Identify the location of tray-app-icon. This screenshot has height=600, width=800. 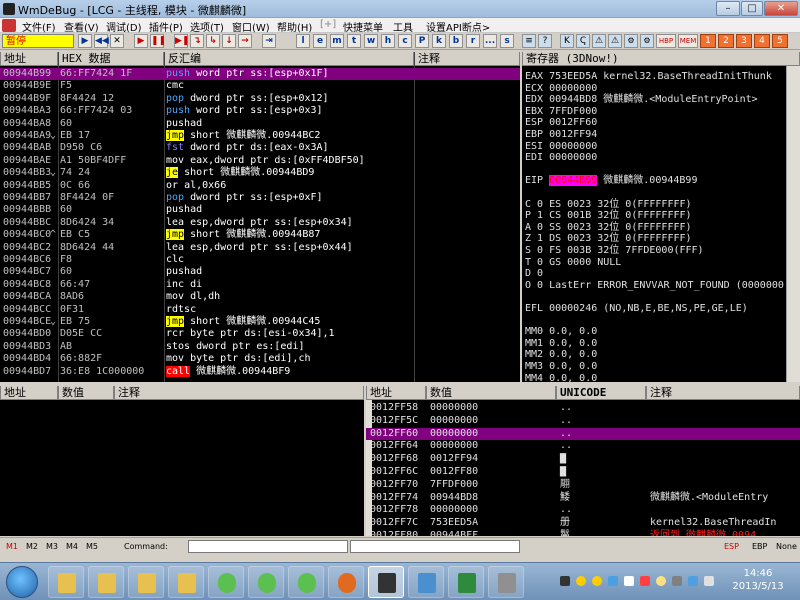
(613, 581).